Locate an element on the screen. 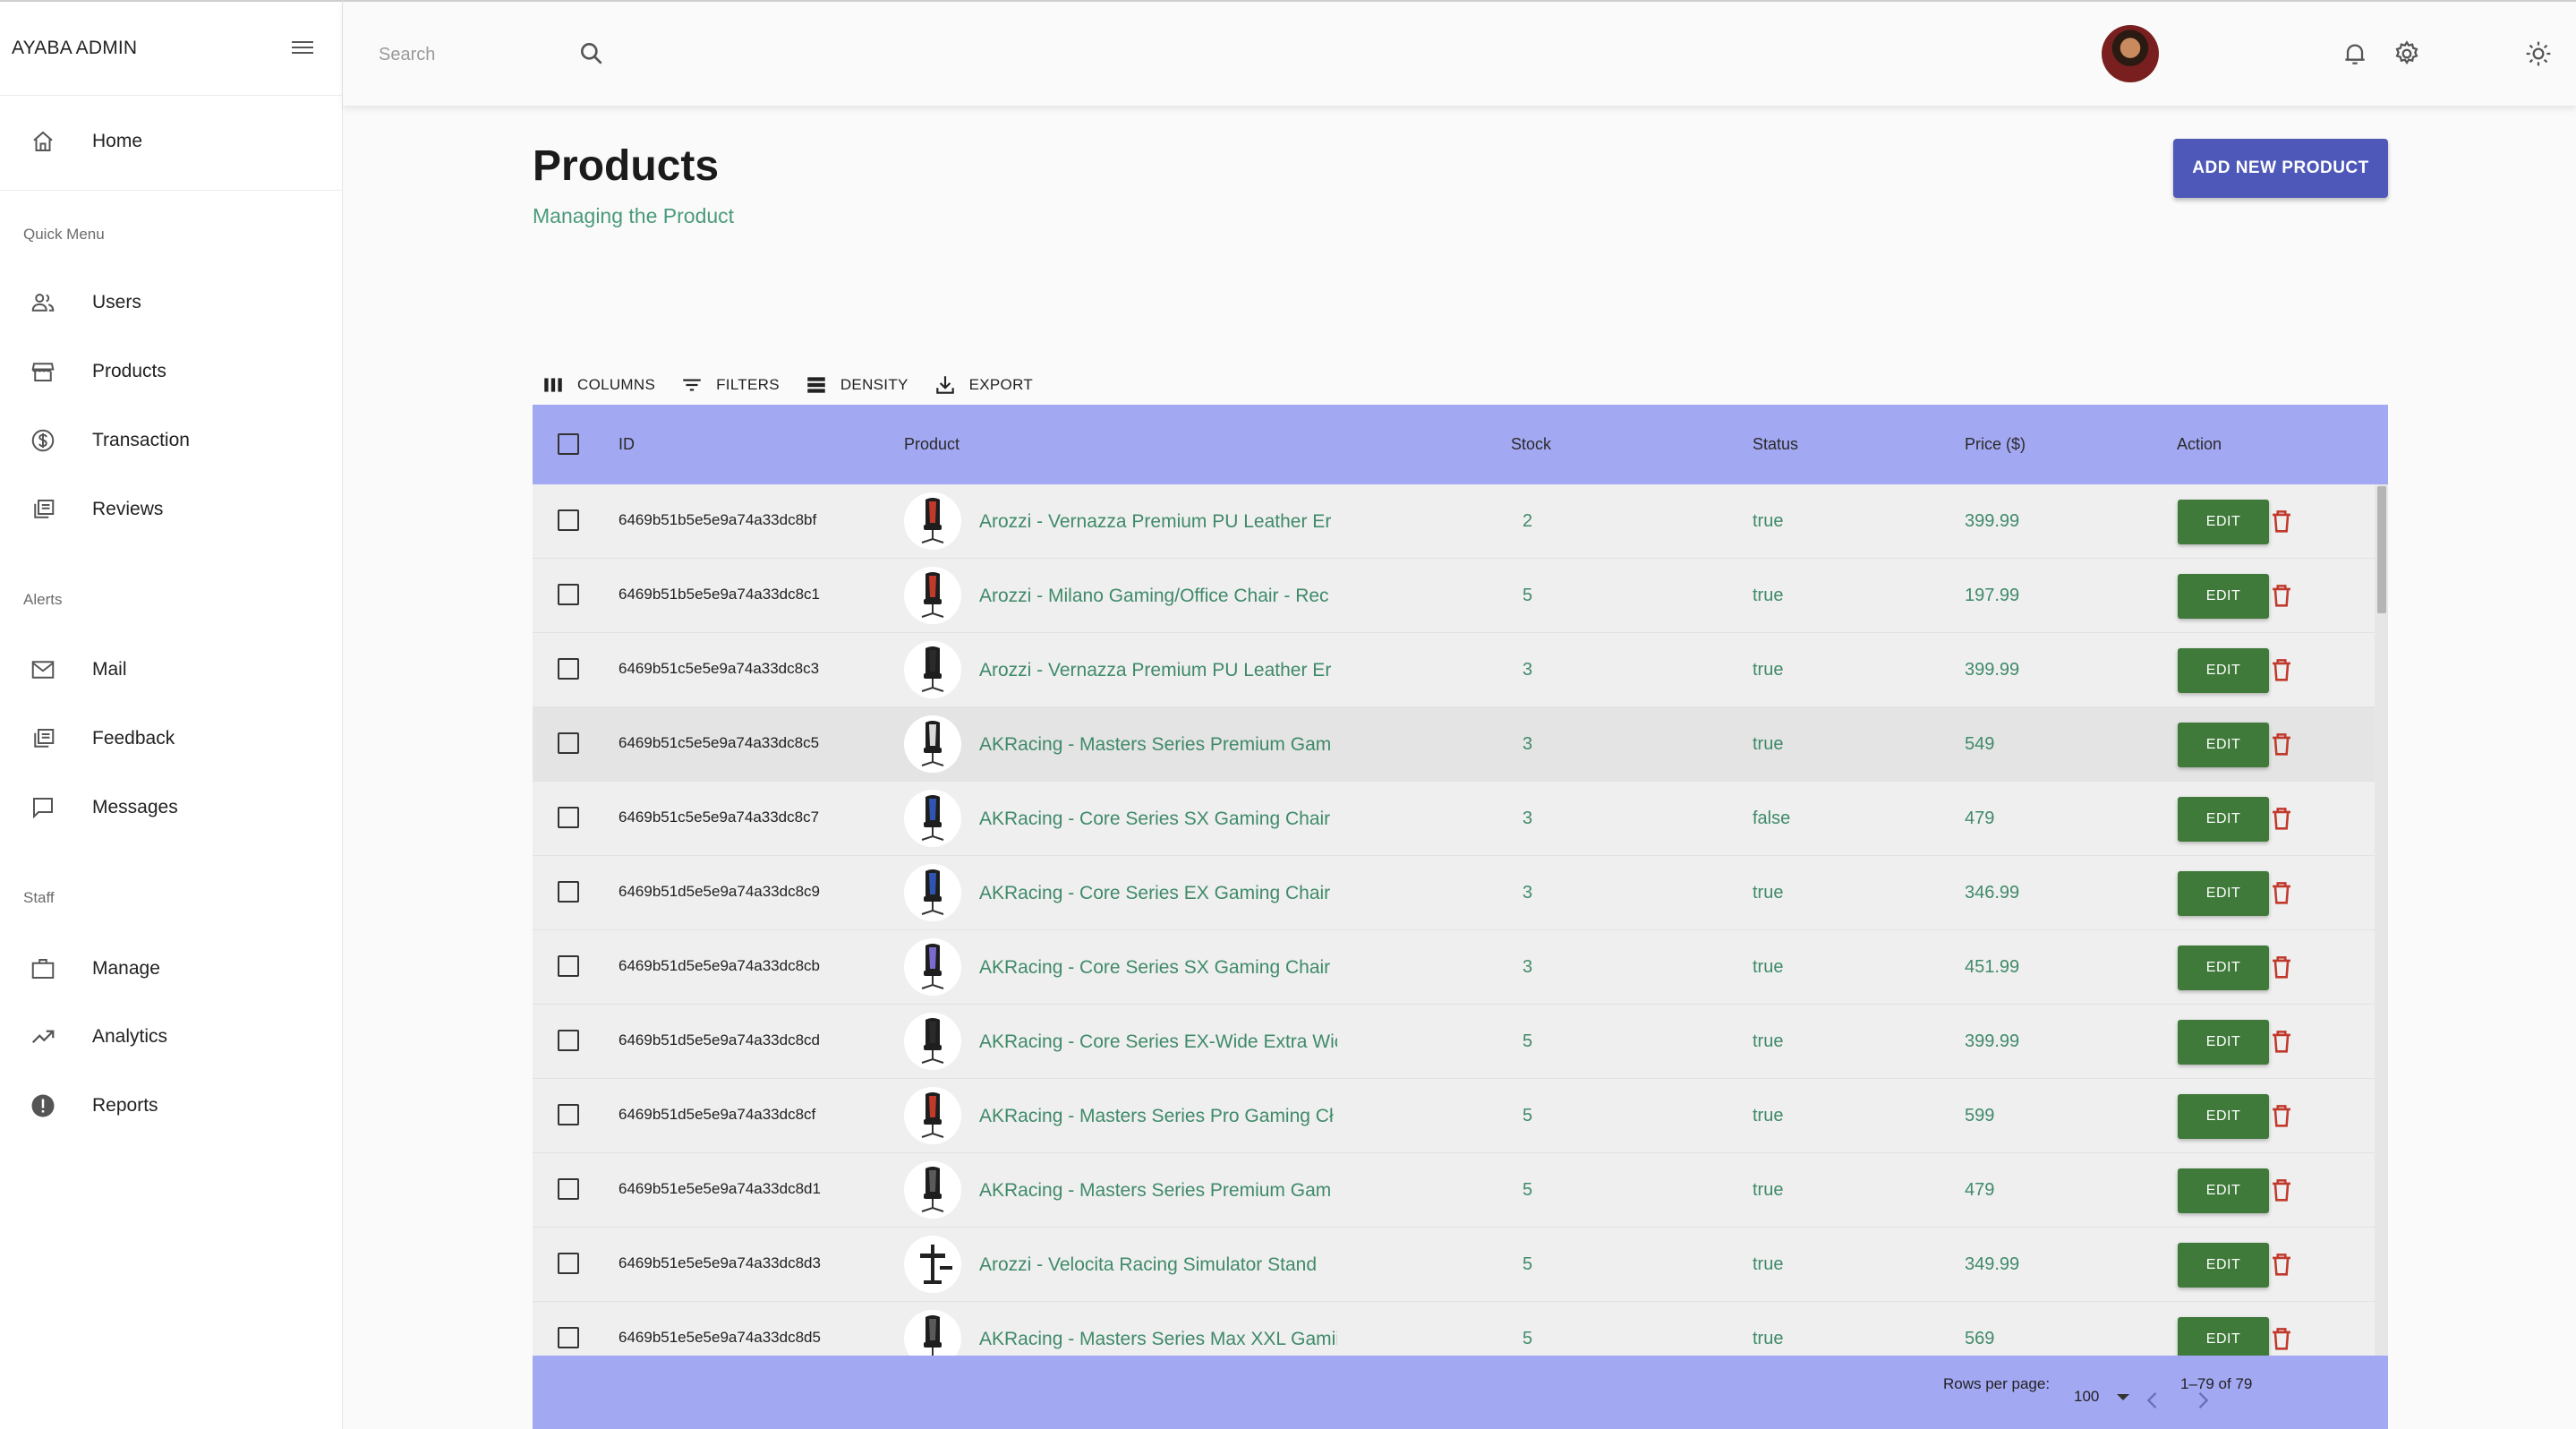 The image size is (2576, 1429). search-input is located at coordinates (477, 54).